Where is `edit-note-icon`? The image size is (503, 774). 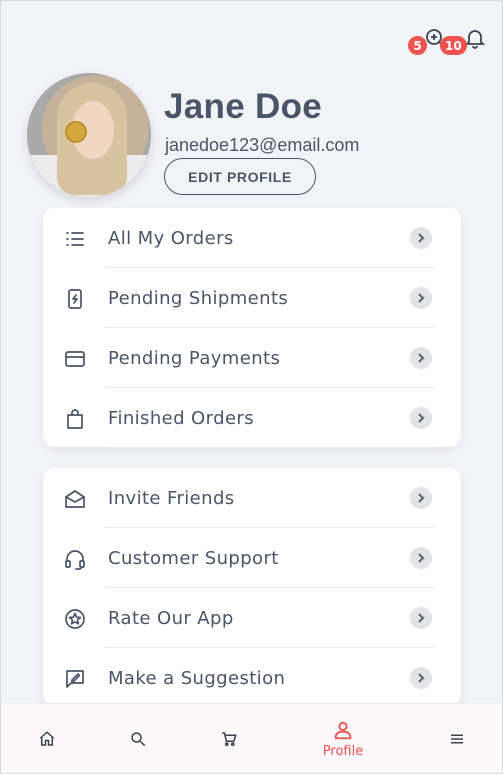
edit-note-icon is located at coordinates (75, 679).